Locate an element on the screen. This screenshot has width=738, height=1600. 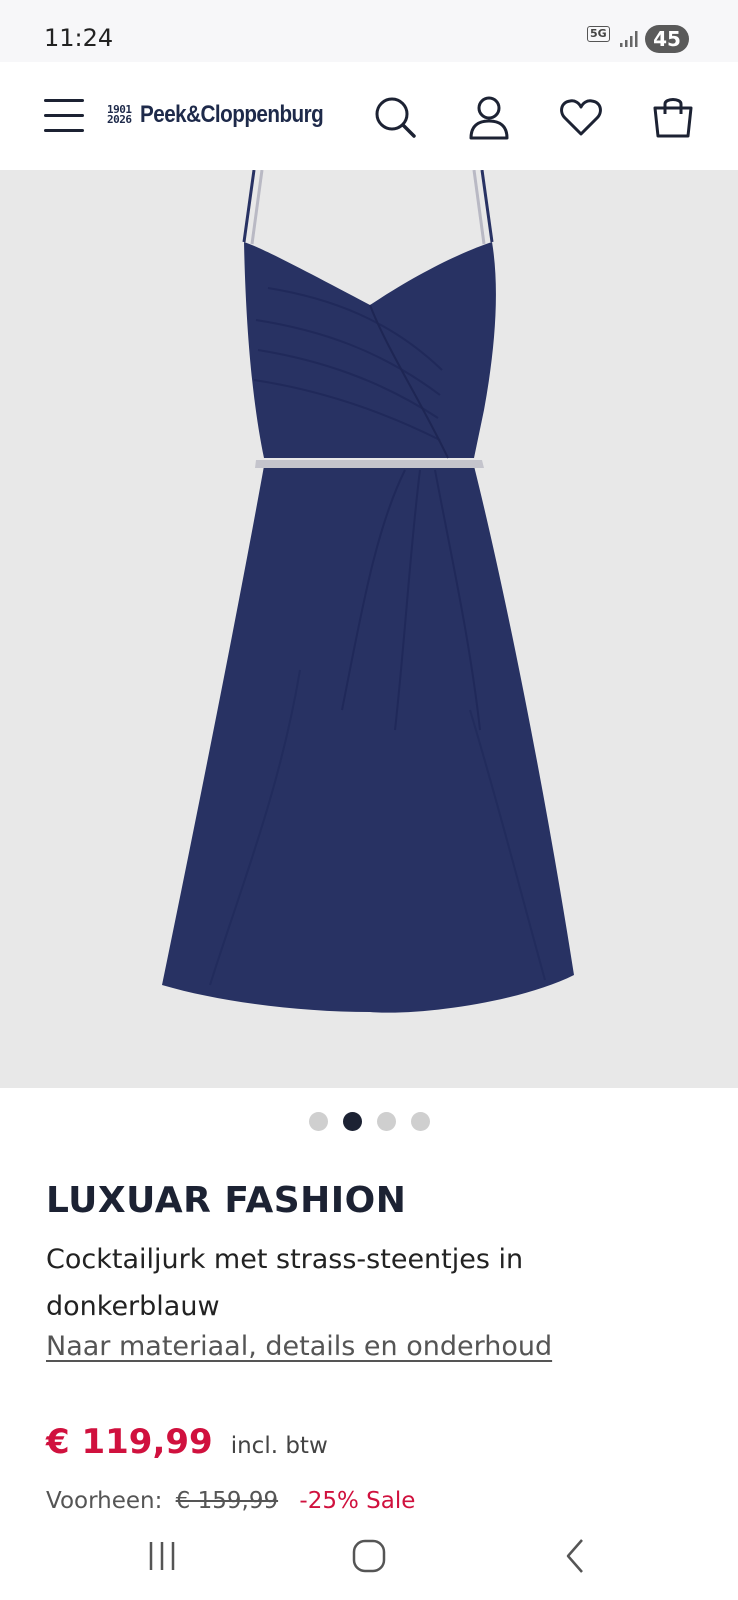
previous-price: € 159,99 is located at coordinates (227, 1500).